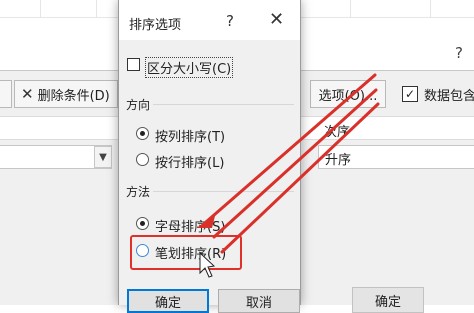  Describe the element at coordinates (207, 264) in the screenshot. I see `mouse-cursor-icon` at that location.